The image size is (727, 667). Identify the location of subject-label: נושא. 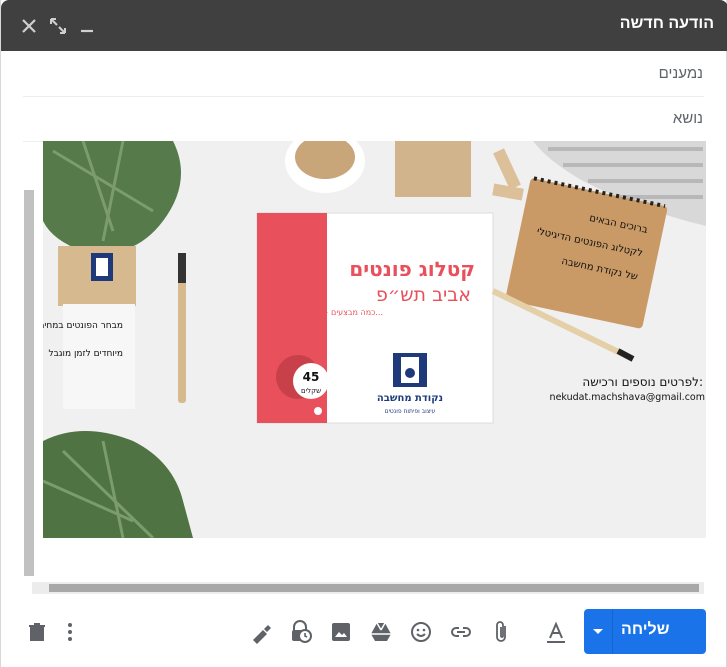
(687, 118).